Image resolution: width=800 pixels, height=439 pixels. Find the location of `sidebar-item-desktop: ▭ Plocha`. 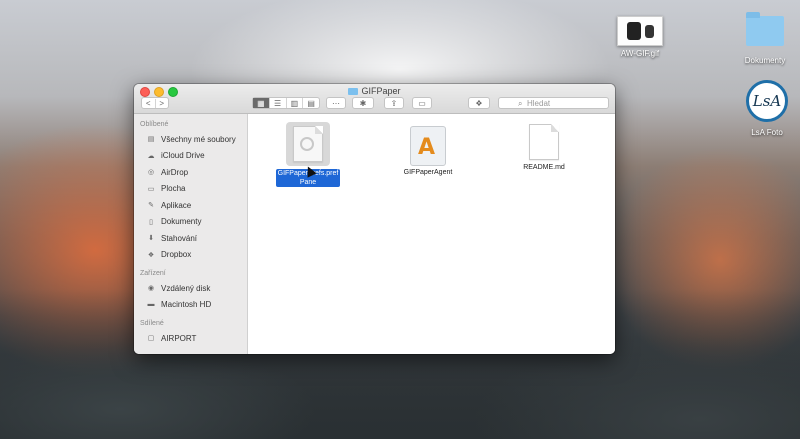

sidebar-item-desktop: ▭ Plocha is located at coordinates (190, 189).